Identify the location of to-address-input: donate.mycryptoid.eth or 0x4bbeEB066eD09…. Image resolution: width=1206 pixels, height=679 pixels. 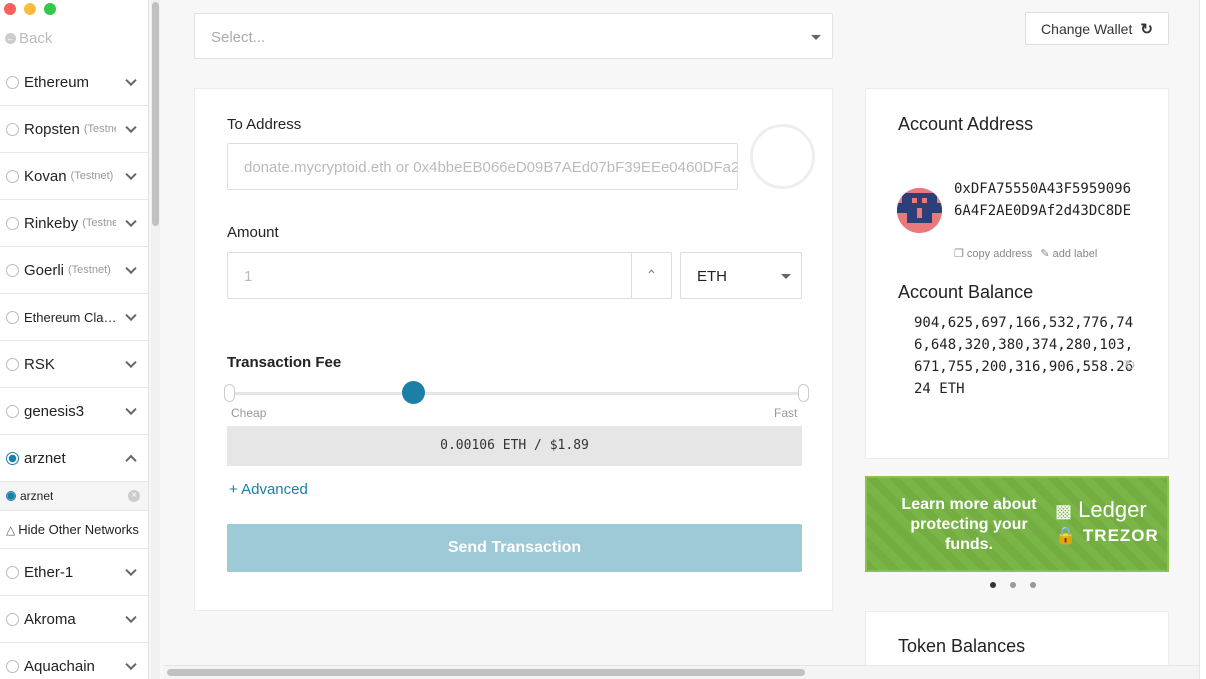
(482, 166).